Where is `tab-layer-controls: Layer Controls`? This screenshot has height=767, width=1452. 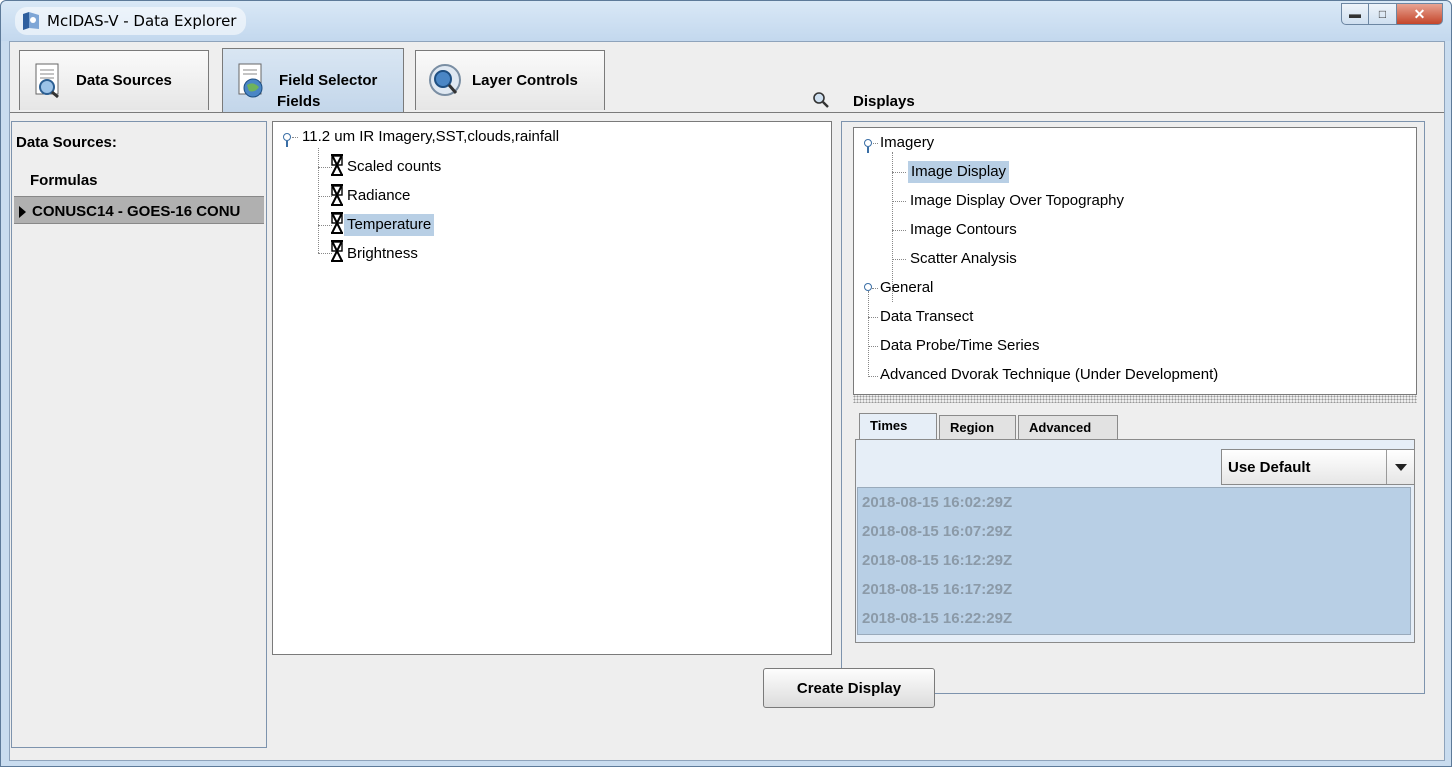
tab-layer-controls: Layer Controls is located at coordinates (510, 80).